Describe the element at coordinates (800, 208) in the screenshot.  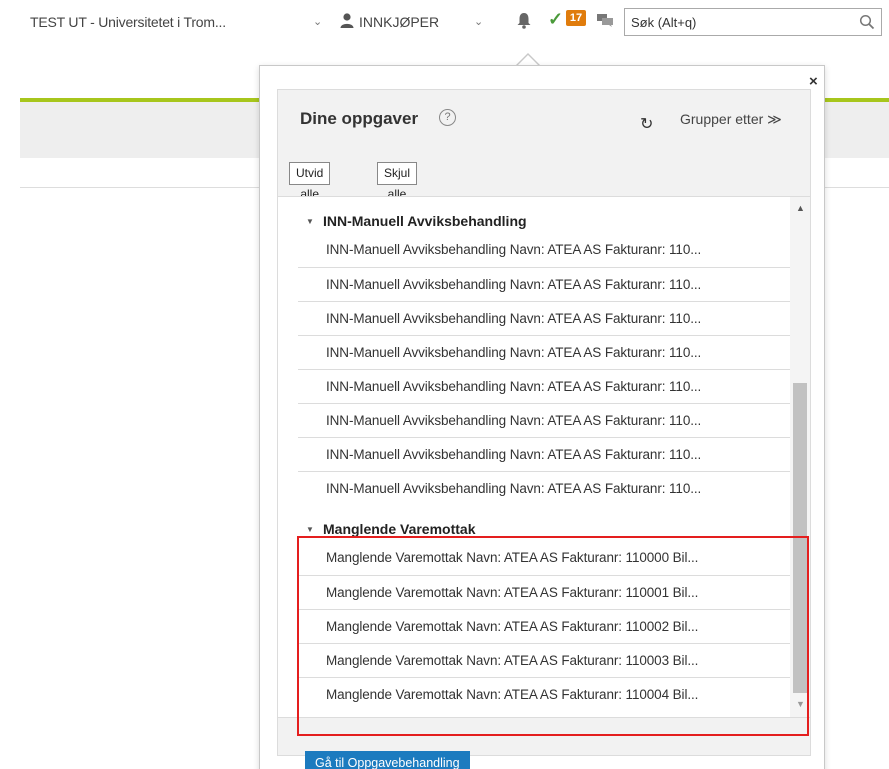
I see `scroll-up-arrow-icon: ▲` at that location.